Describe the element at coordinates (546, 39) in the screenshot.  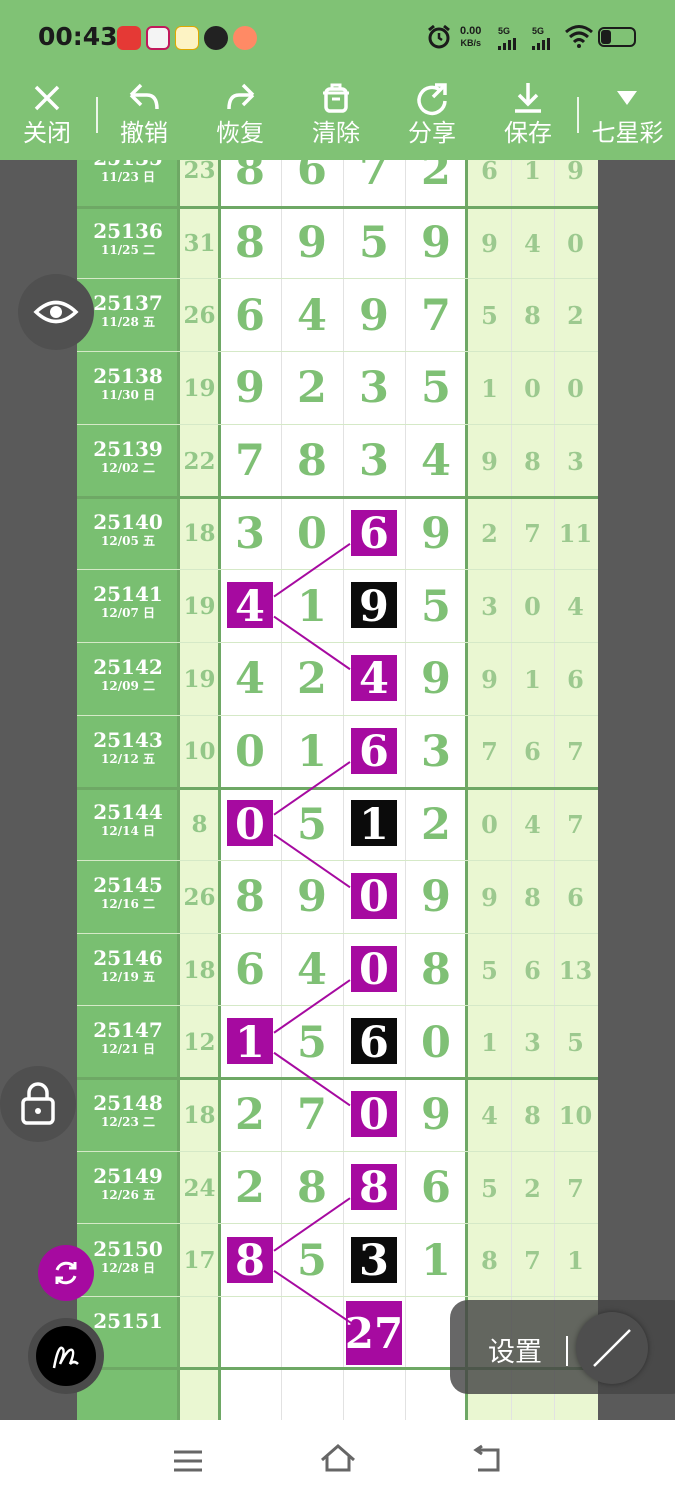
I see `signal-strength-2: 5G` at that location.